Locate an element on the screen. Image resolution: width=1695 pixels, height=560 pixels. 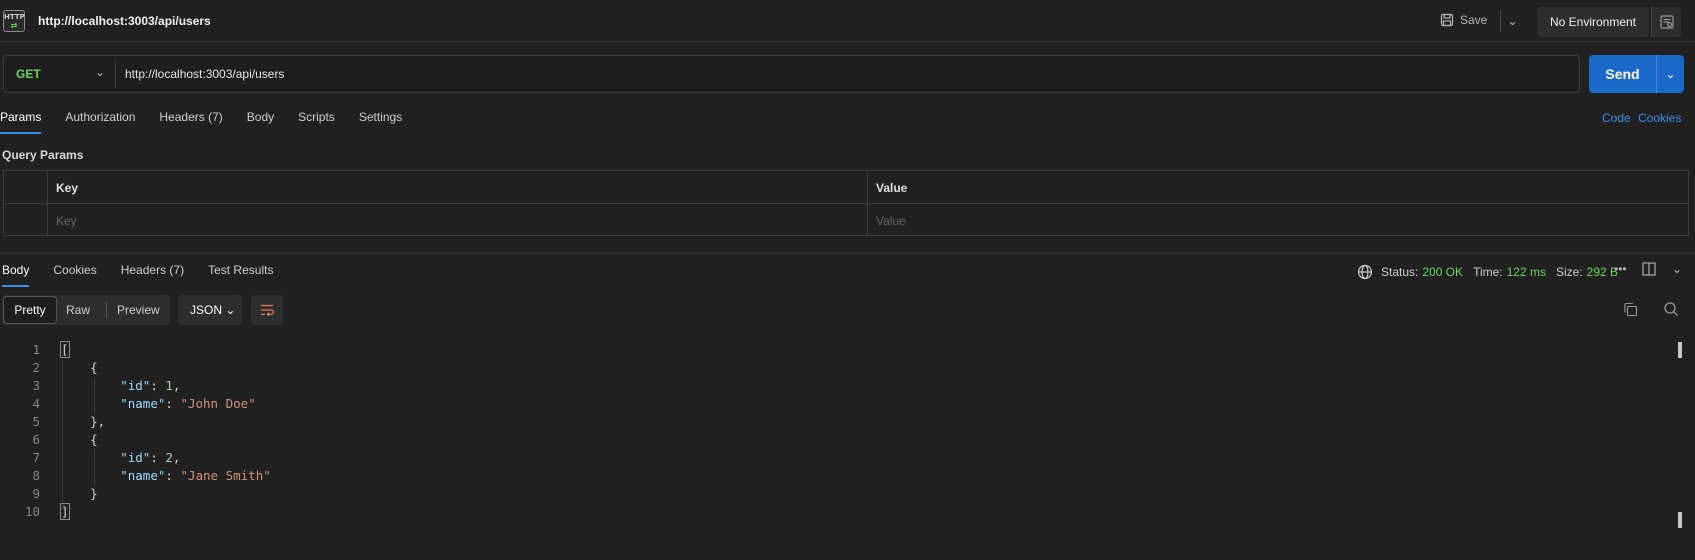
json-string: "Jane Smith" is located at coordinates (225, 475).